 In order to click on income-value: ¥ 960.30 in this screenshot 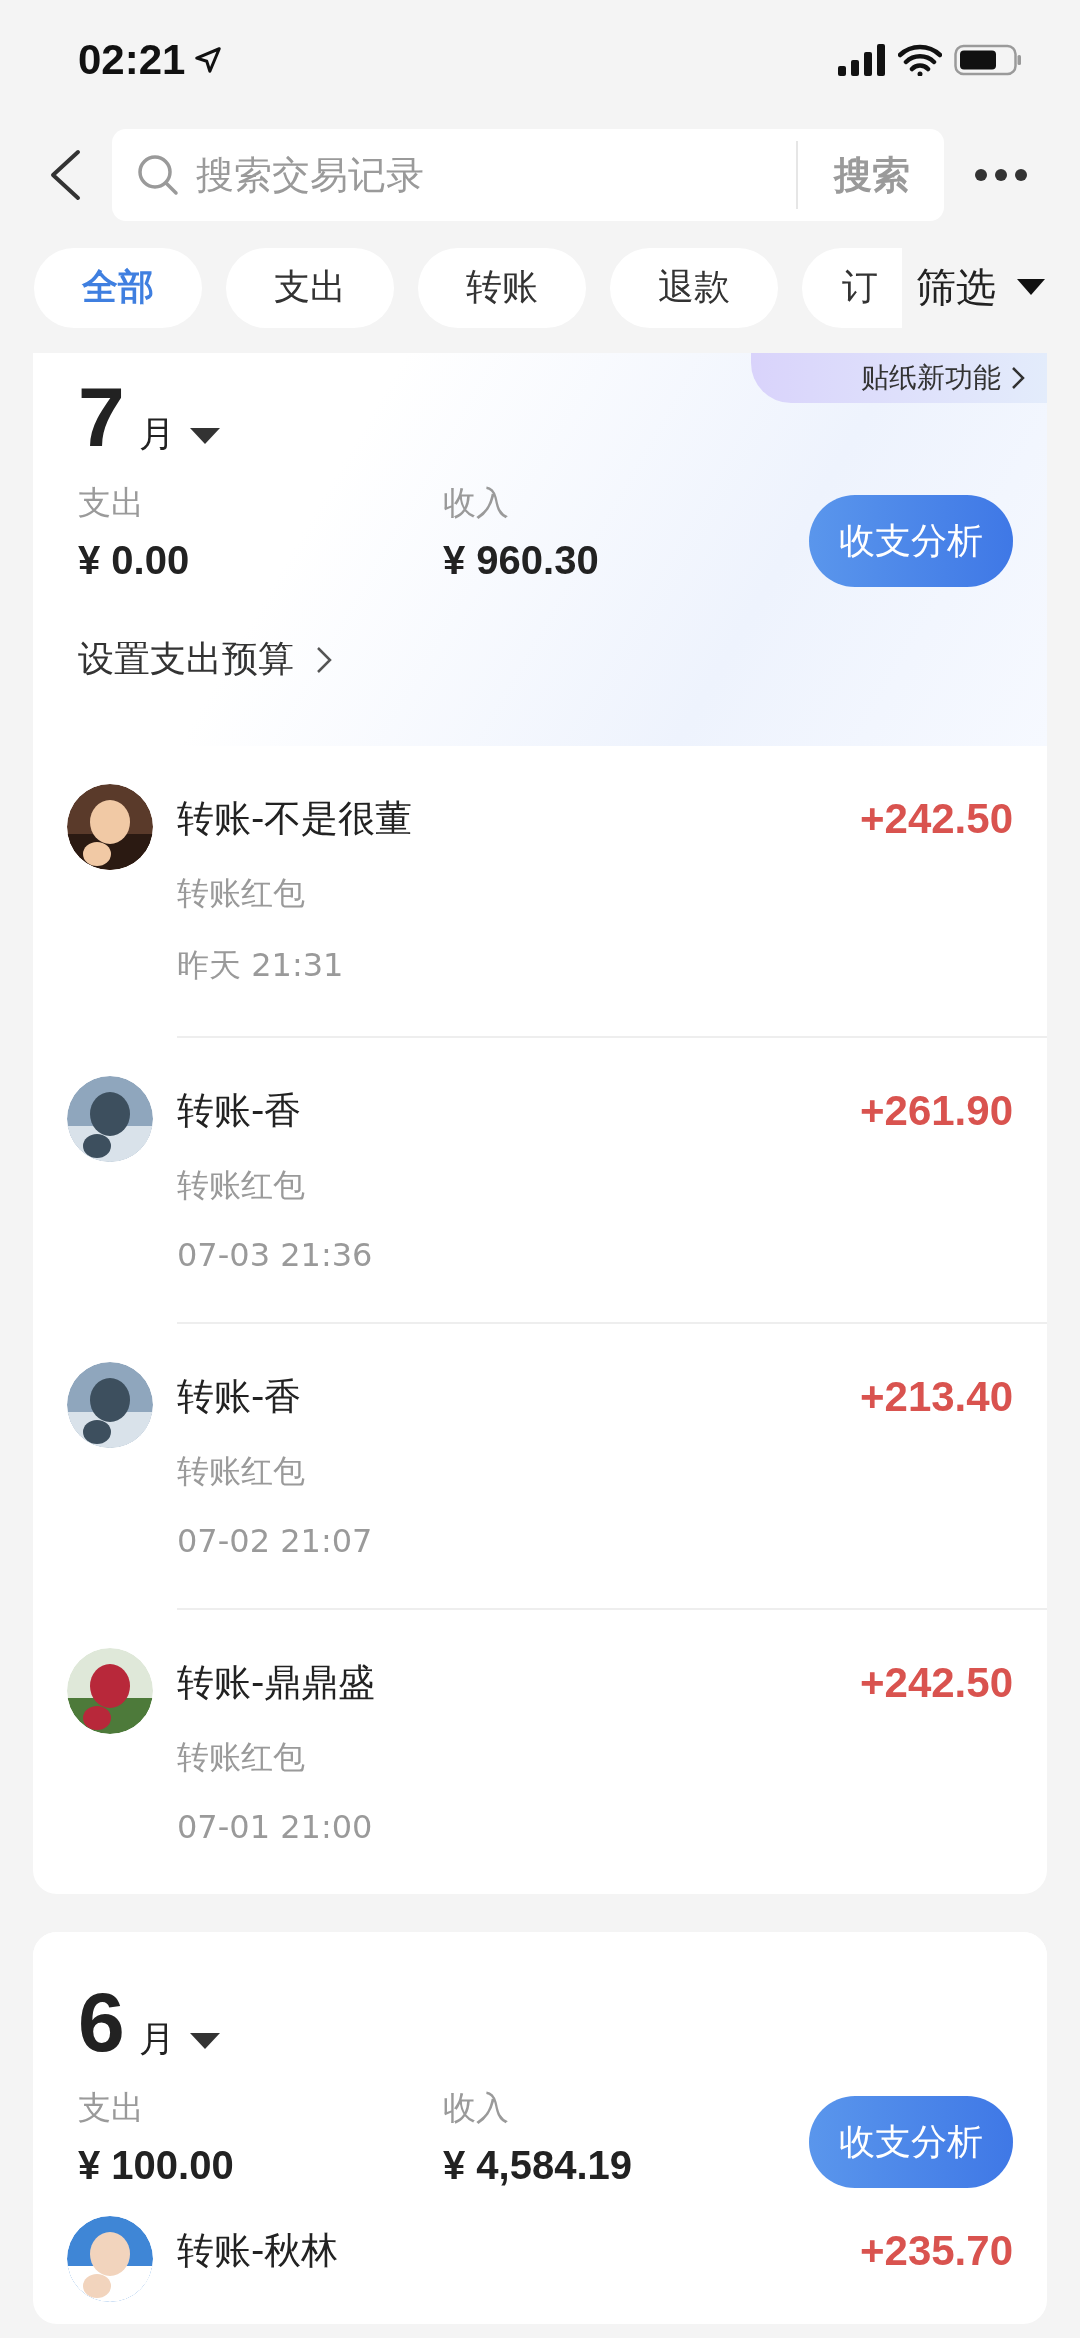, I will do `click(521, 560)`.